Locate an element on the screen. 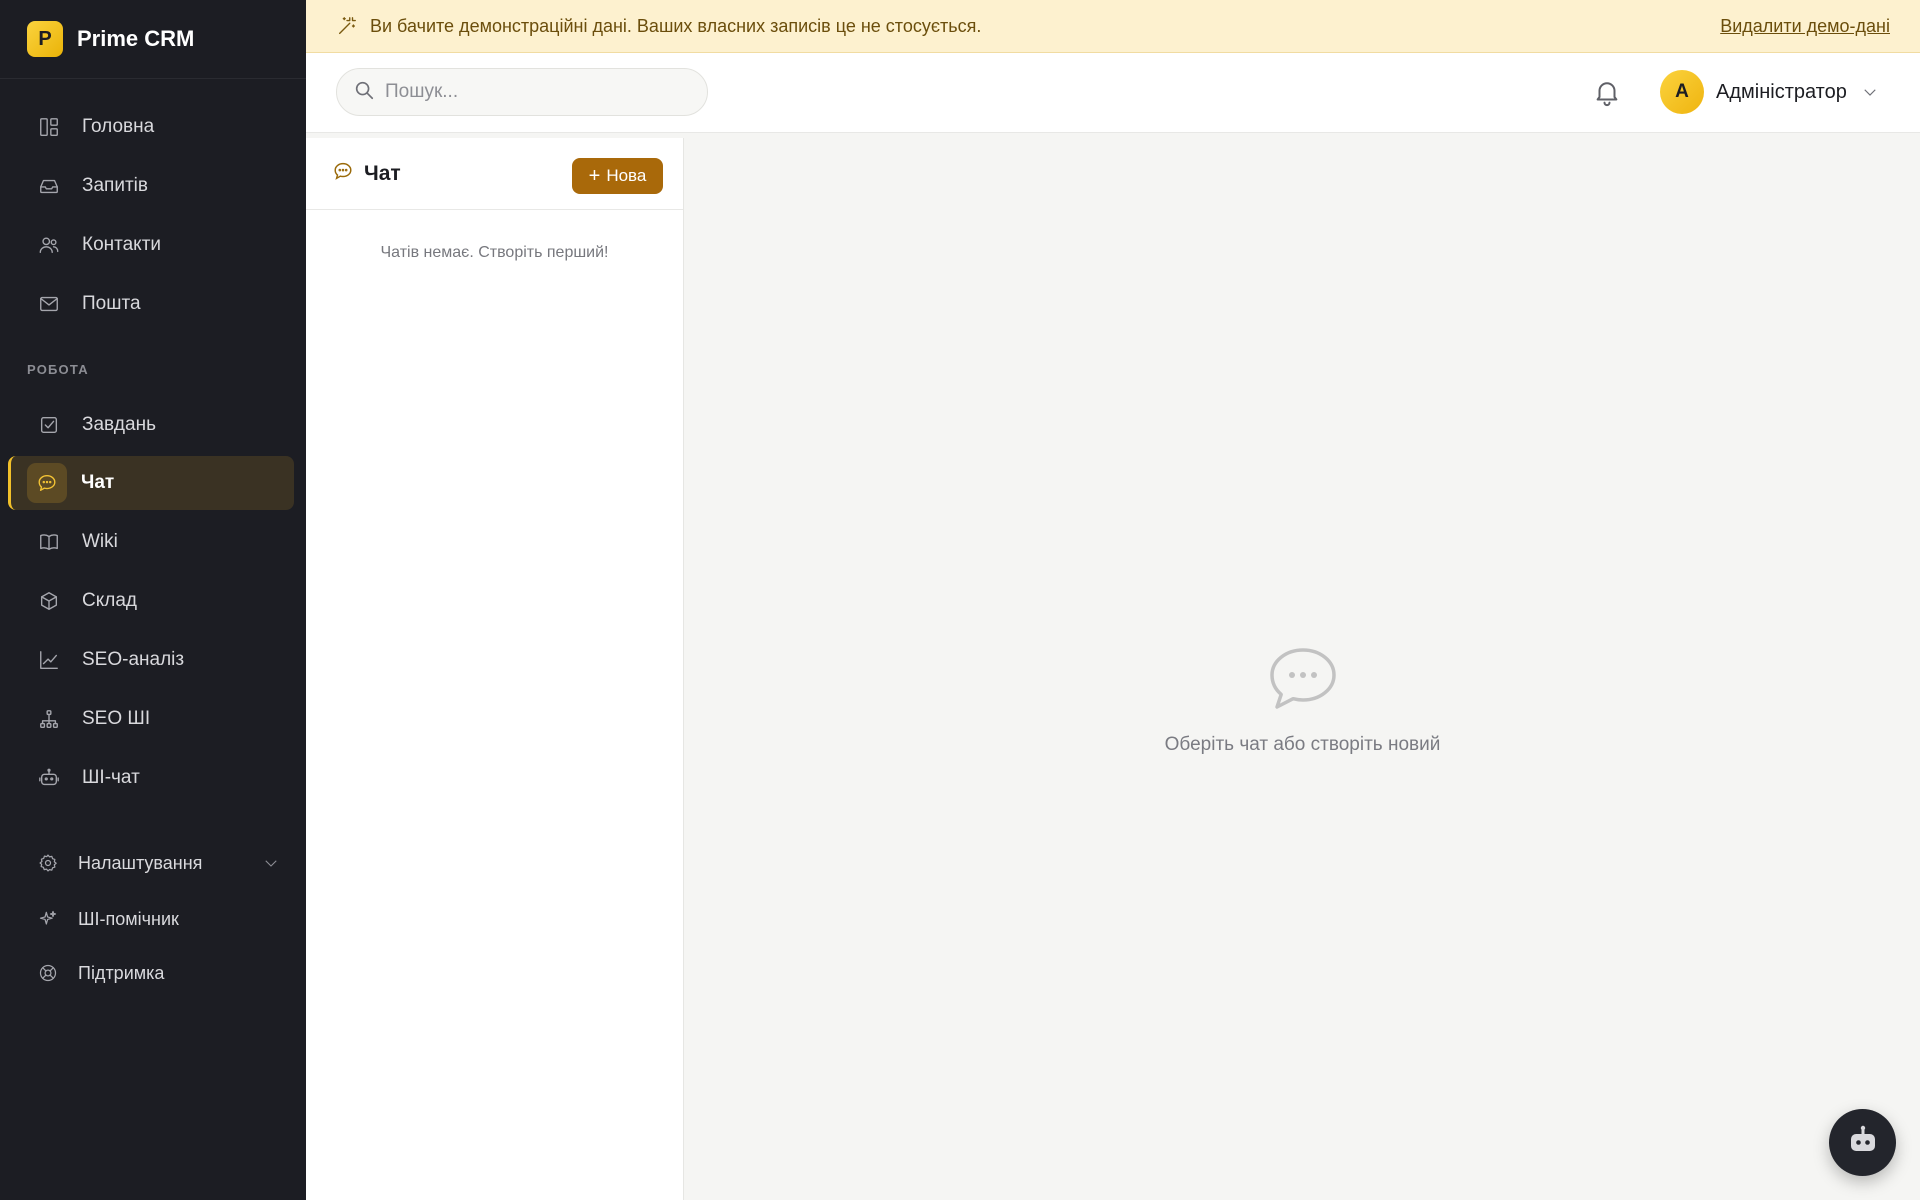  magic-wand-icon is located at coordinates (347, 26).